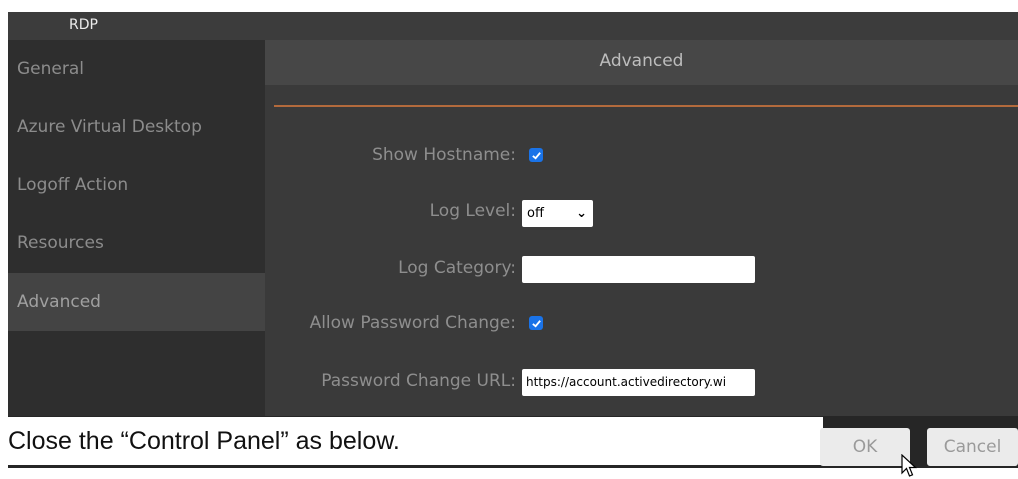  Describe the element at coordinates (535, 213) in the screenshot. I see `log-level-value: off` at that location.